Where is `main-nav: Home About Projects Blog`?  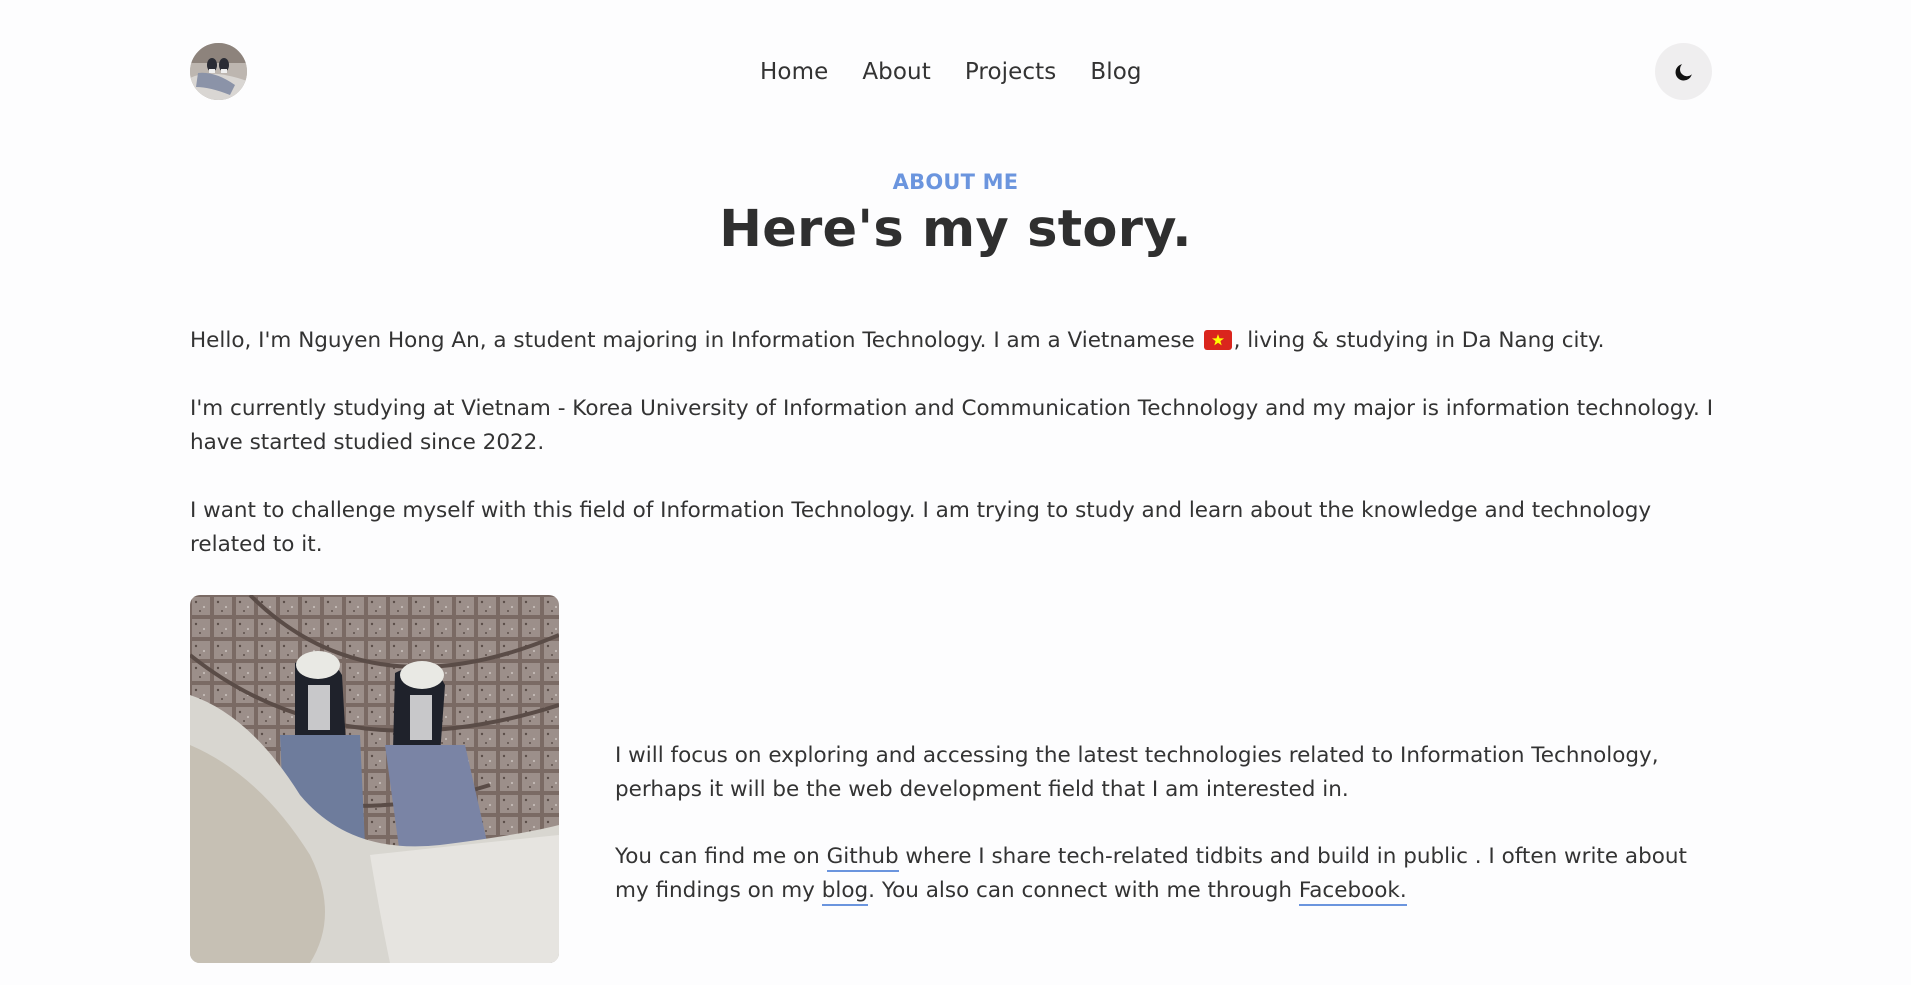
main-nav: Home About Projects Blog is located at coordinates (951, 71).